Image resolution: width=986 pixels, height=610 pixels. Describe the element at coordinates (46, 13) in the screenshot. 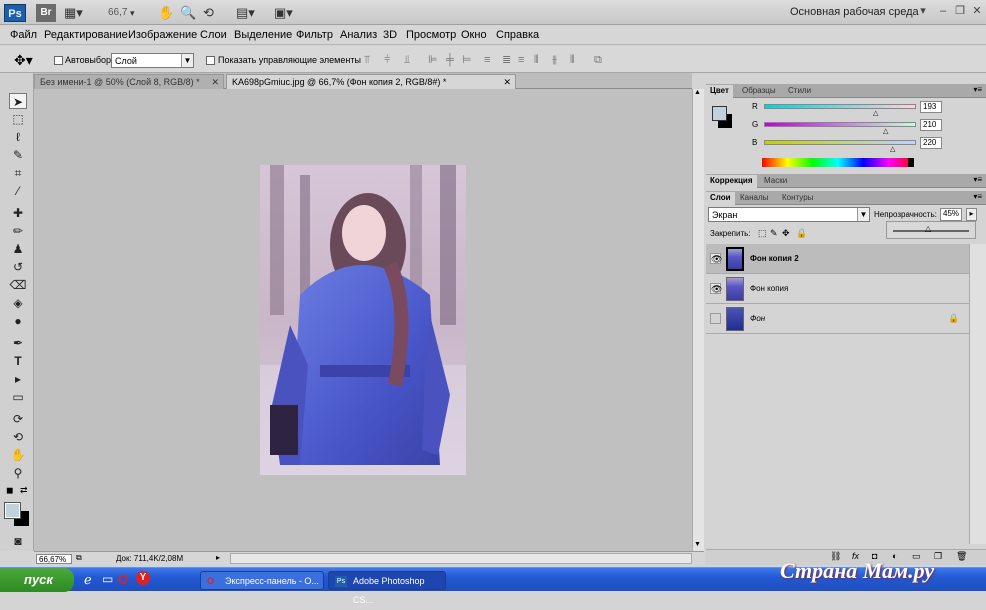

I see `bridge-button: Br` at that location.